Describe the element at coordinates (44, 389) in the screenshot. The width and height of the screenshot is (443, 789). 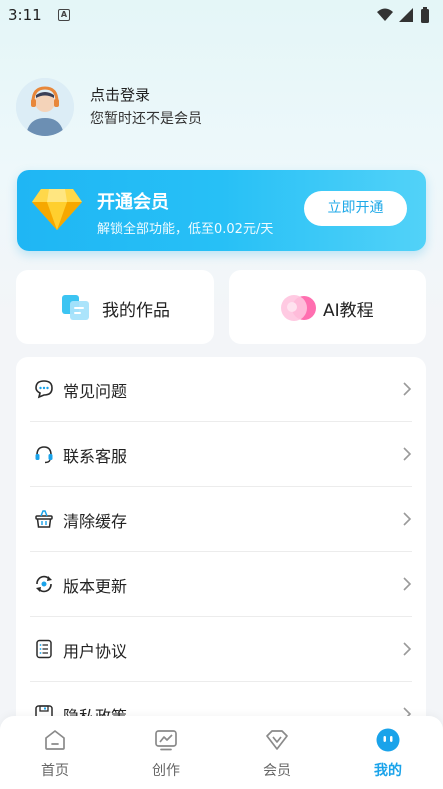
I see `chat-bubble-icon` at that location.